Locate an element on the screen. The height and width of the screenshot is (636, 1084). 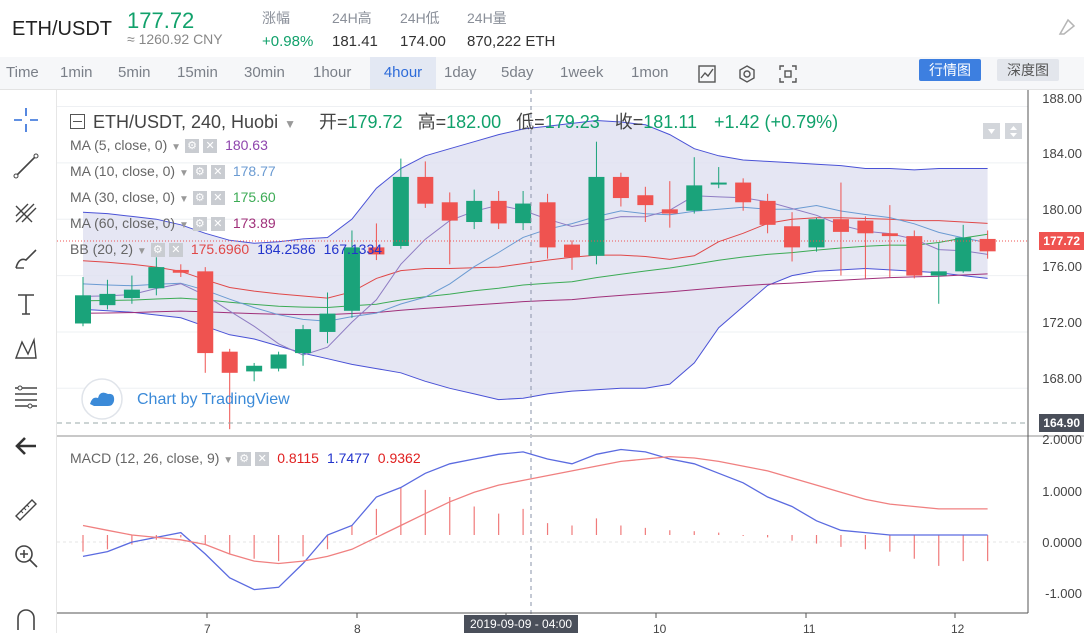
ruler-icon is located at coordinates (26, 510).